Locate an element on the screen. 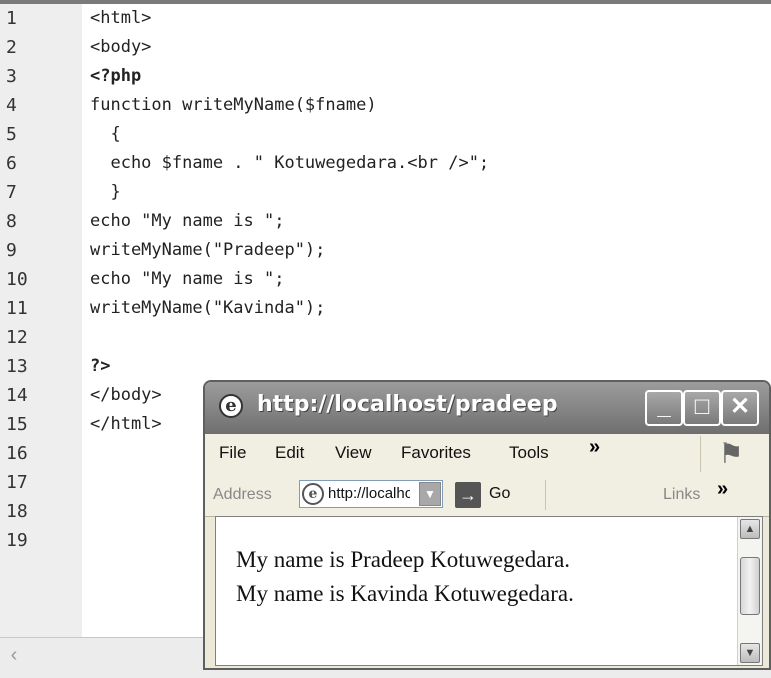 Image resolution: width=771 pixels, height=678 pixels. line-number: 9 is located at coordinates (11, 250).